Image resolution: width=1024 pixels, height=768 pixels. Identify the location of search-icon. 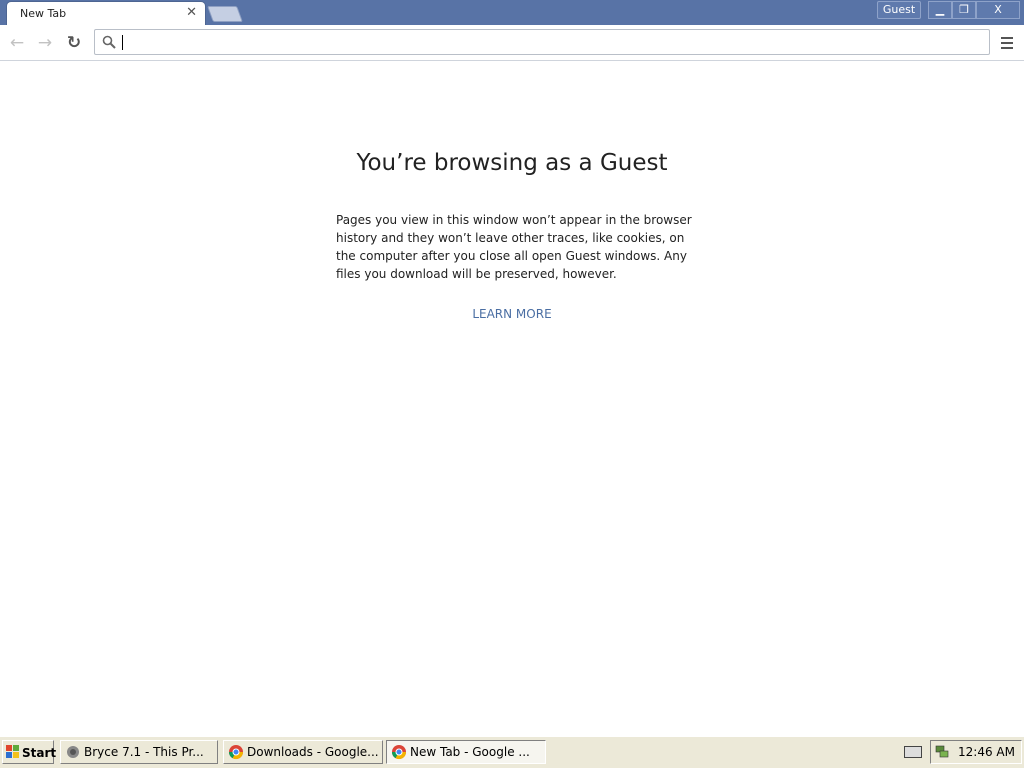
(109, 42).